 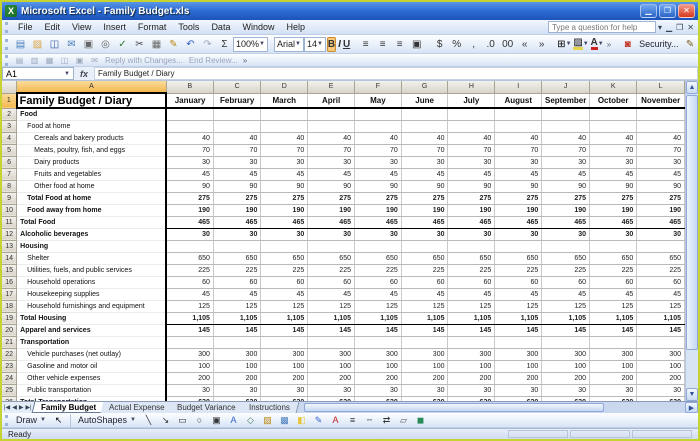 I want to click on font-color-icon: A, so click(x=335, y=420).